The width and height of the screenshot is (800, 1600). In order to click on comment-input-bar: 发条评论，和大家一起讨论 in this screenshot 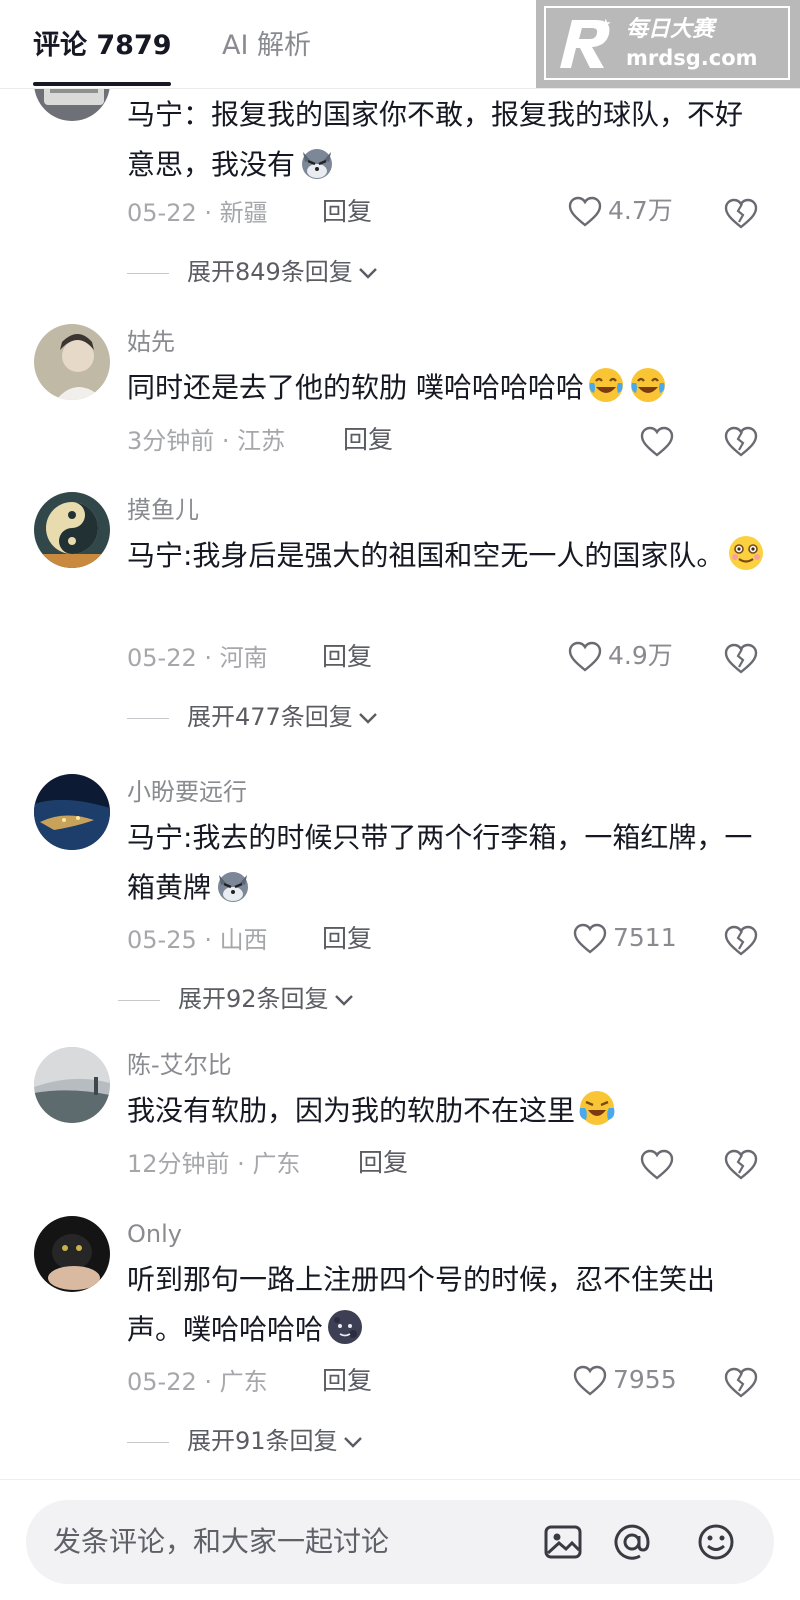, I will do `click(400, 1539)`.